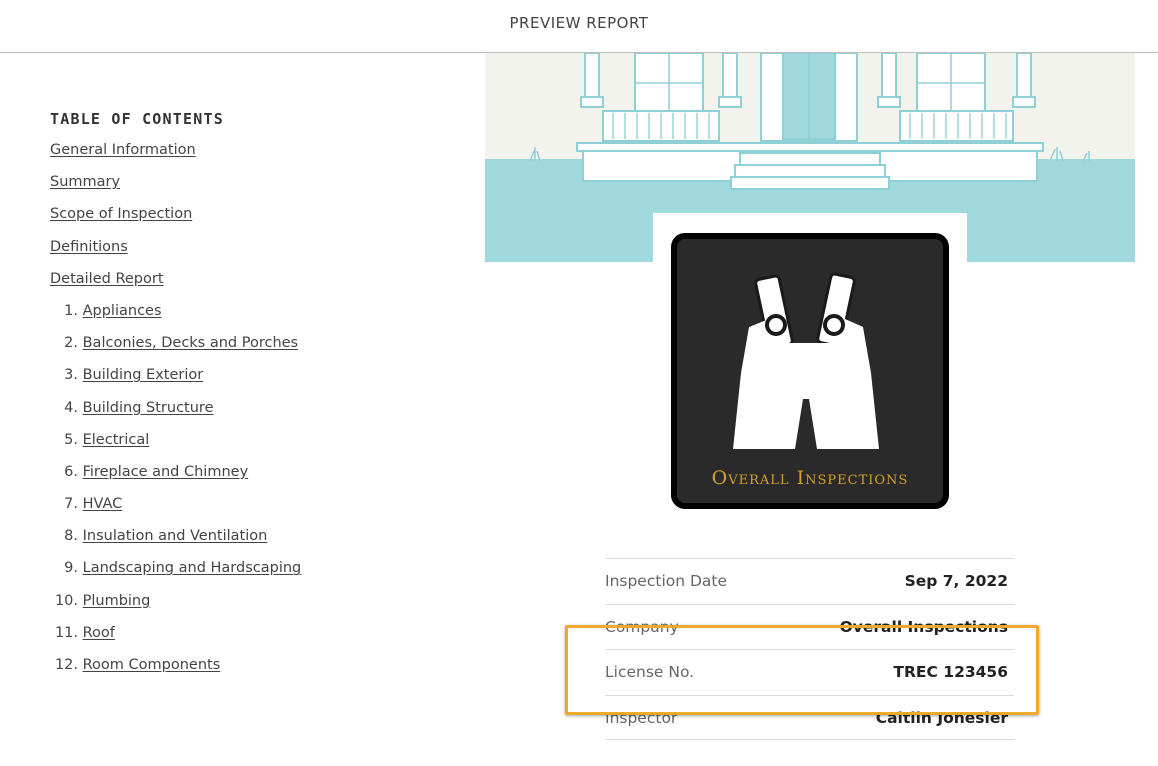 The width and height of the screenshot is (1158, 766). I want to click on toc-link-roof: Roof, so click(99, 633).